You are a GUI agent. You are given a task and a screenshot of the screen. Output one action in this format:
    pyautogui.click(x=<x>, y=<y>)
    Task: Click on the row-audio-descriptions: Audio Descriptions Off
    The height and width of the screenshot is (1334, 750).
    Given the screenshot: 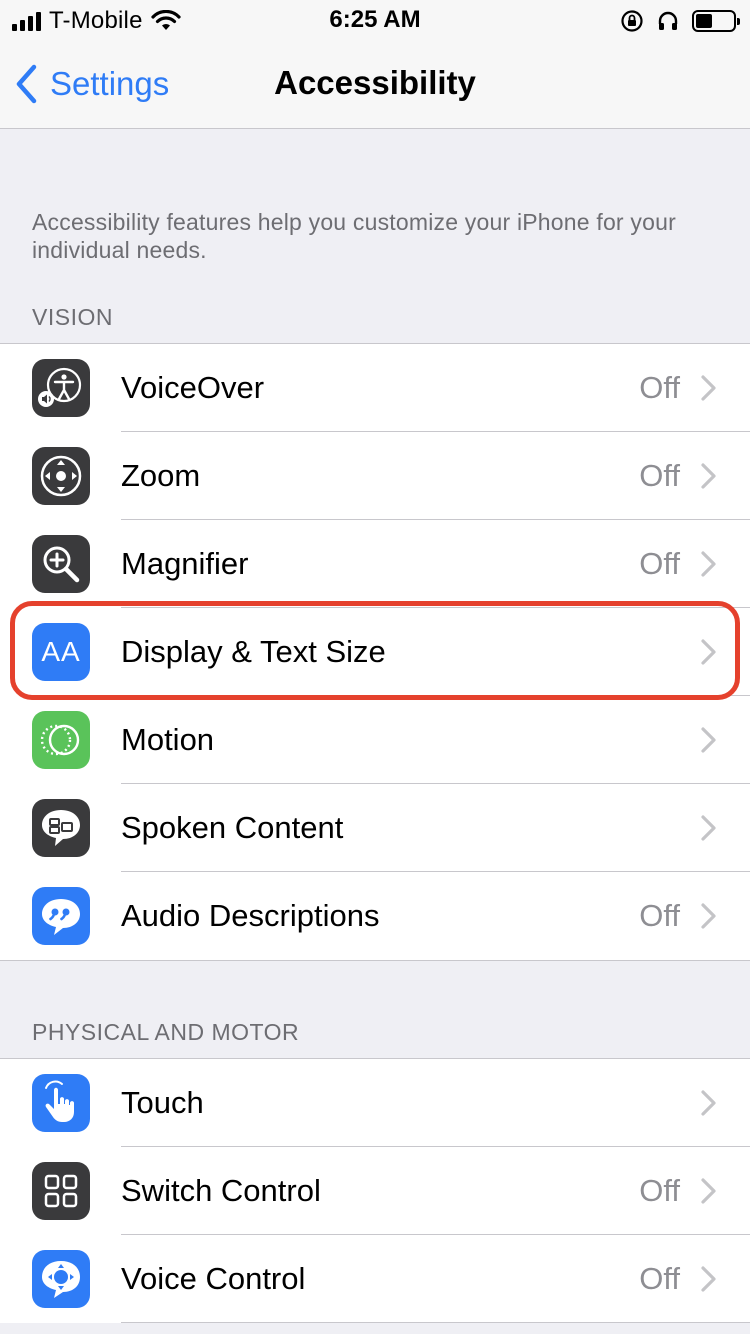 What is the action you would take?
    pyautogui.click(x=375, y=916)
    